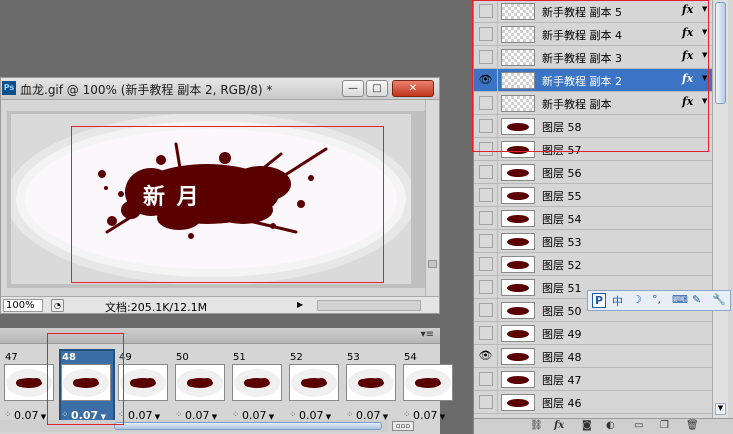 Image resolution: width=733 pixels, height=434 pixels. What do you see at coordinates (9, 88) in the screenshot?
I see `photoshop-icon: Ps` at bounding box center [9, 88].